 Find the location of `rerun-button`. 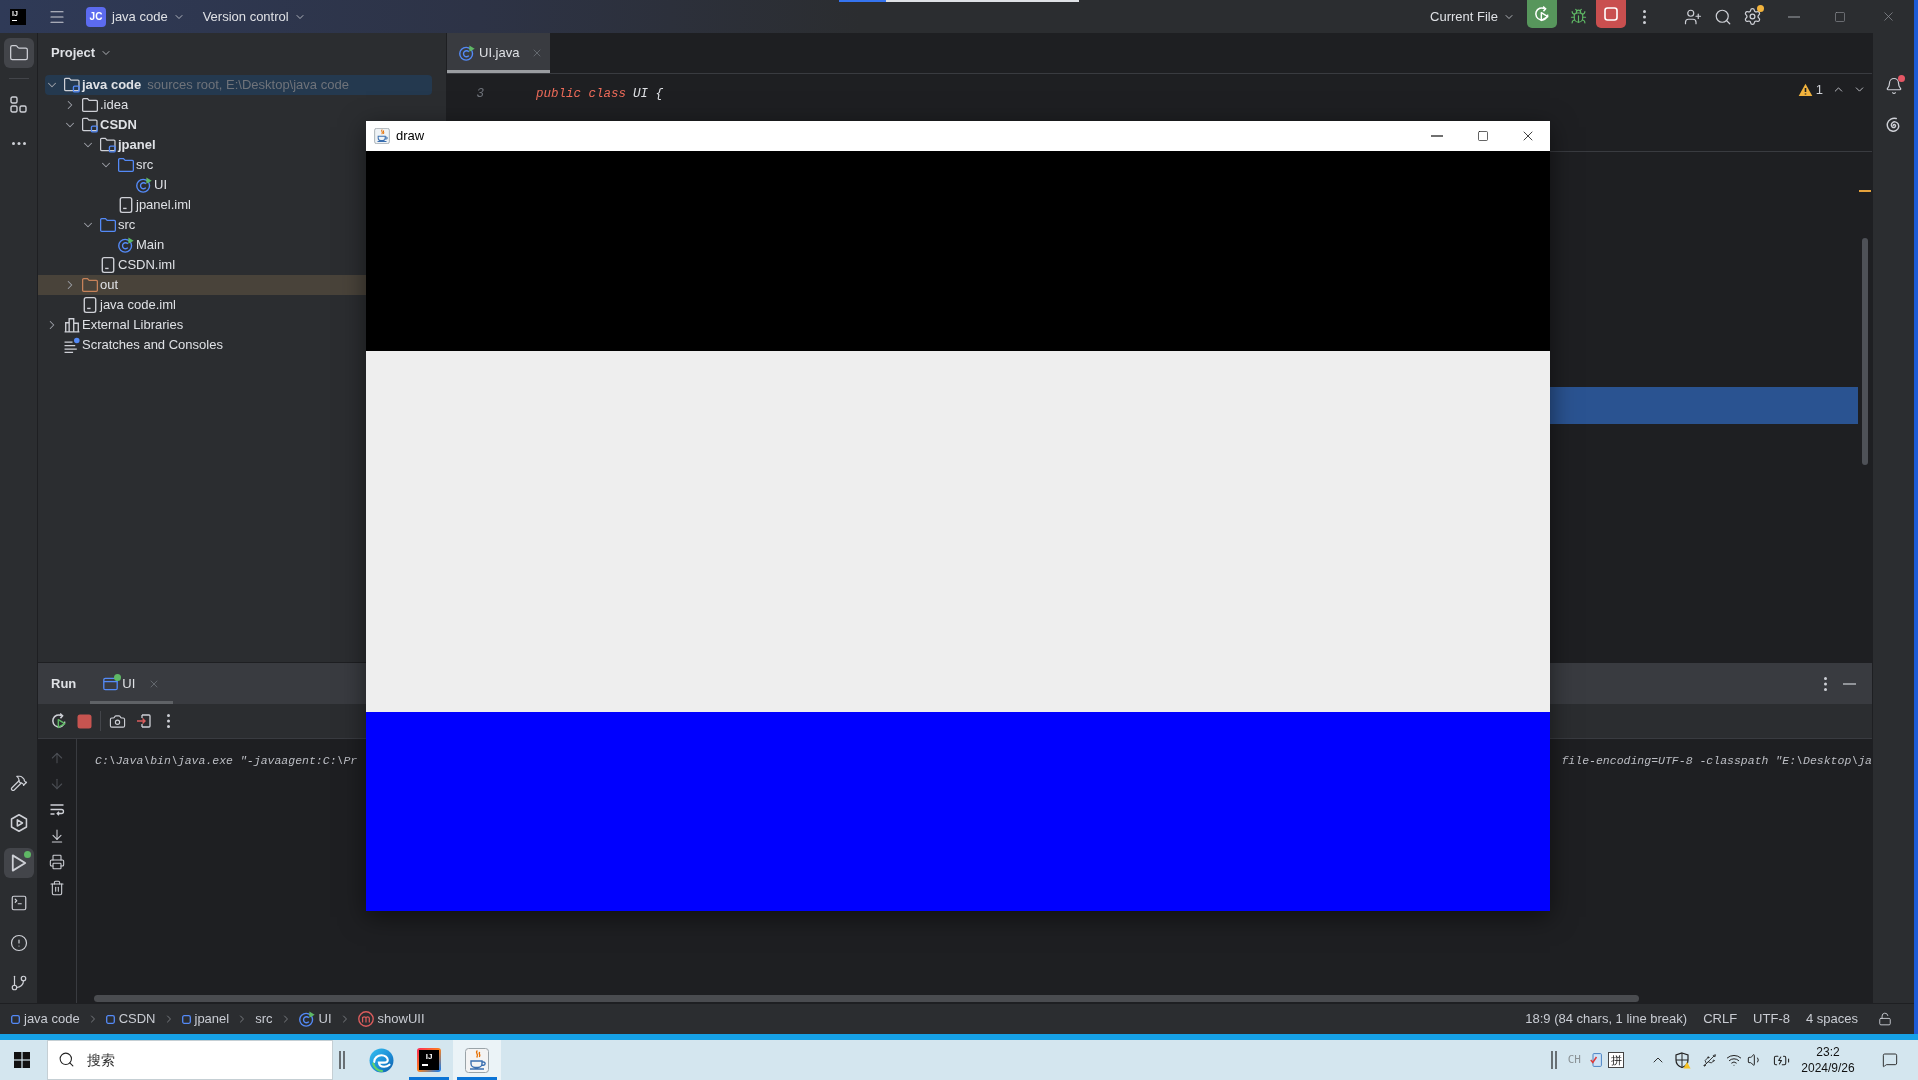

rerun-button is located at coordinates (1542, 14).